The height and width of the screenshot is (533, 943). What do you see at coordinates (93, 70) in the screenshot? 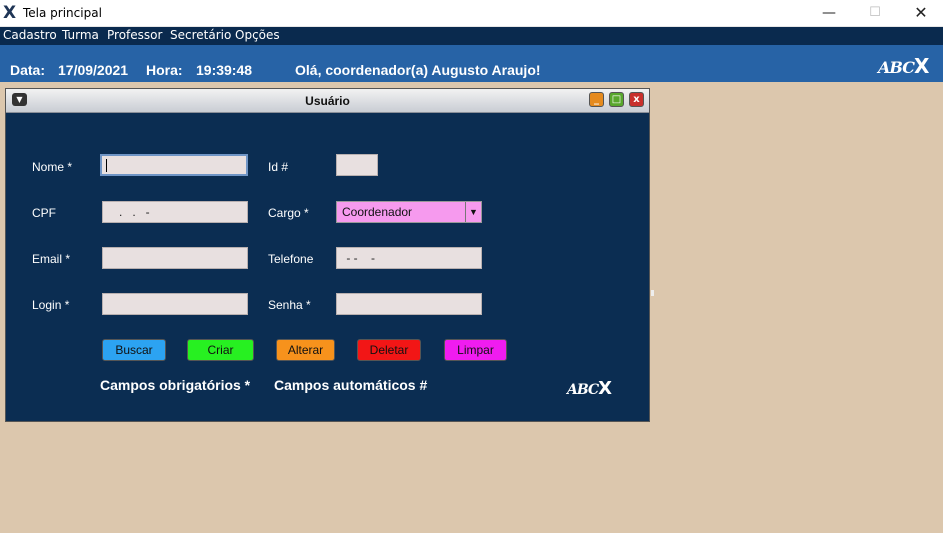
I see `date-value: 17/09/2021` at bounding box center [93, 70].